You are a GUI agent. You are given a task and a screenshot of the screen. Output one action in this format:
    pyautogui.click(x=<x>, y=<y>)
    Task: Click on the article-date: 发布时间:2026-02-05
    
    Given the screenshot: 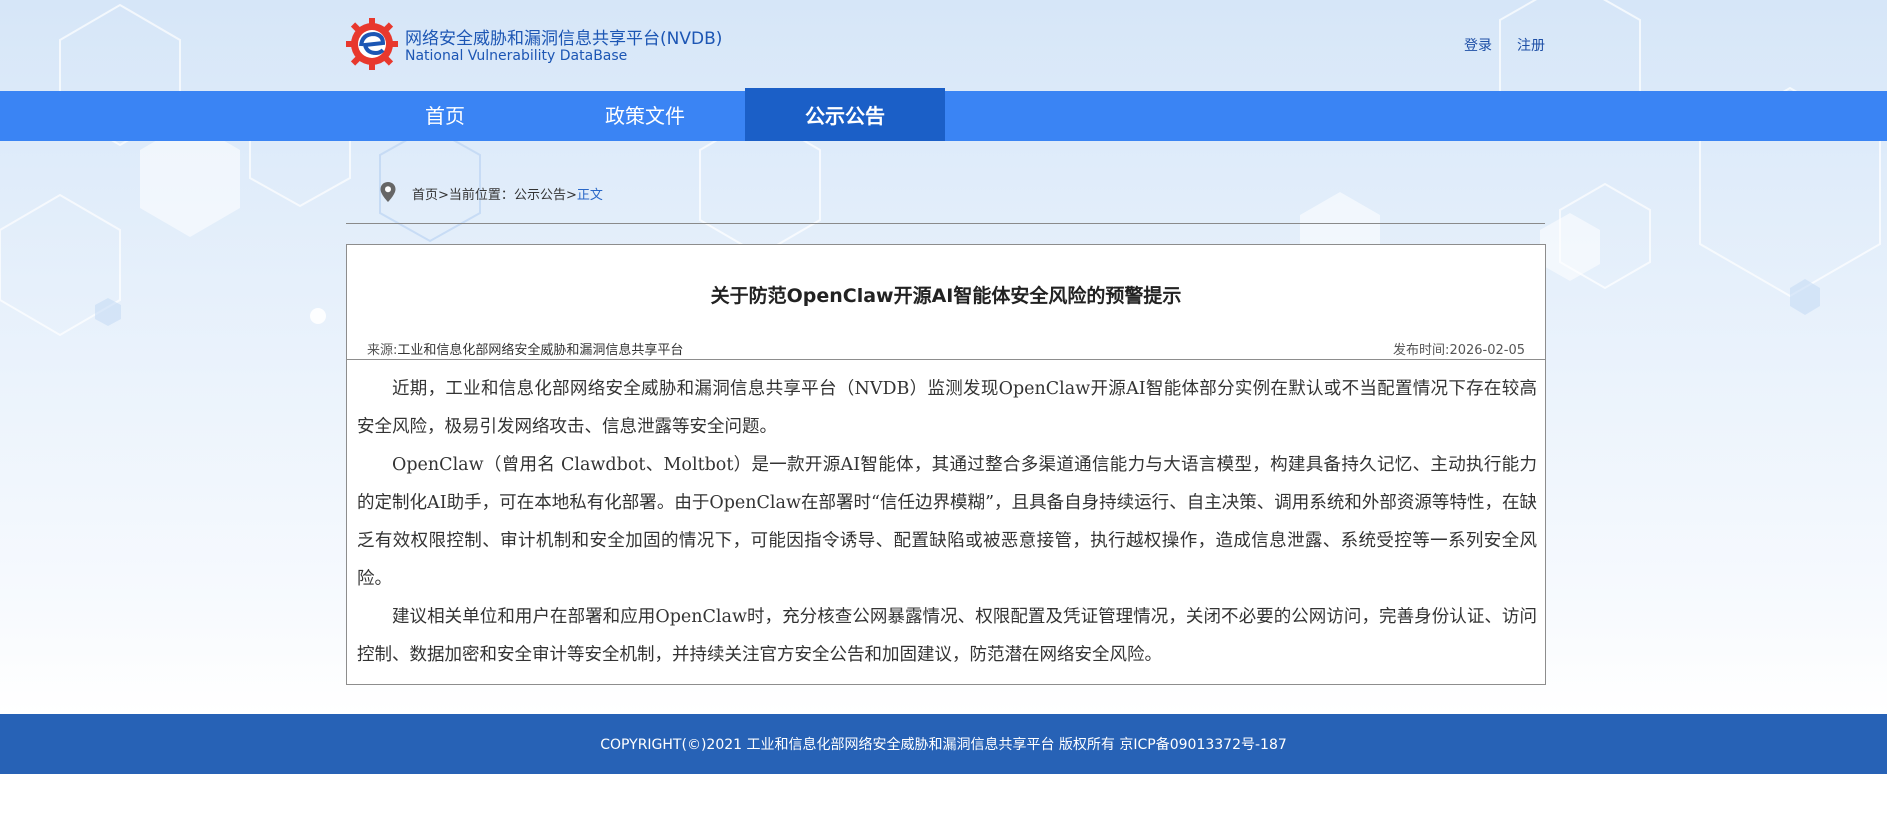 What is the action you would take?
    pyautogui.click(x=1459, y=348)
    